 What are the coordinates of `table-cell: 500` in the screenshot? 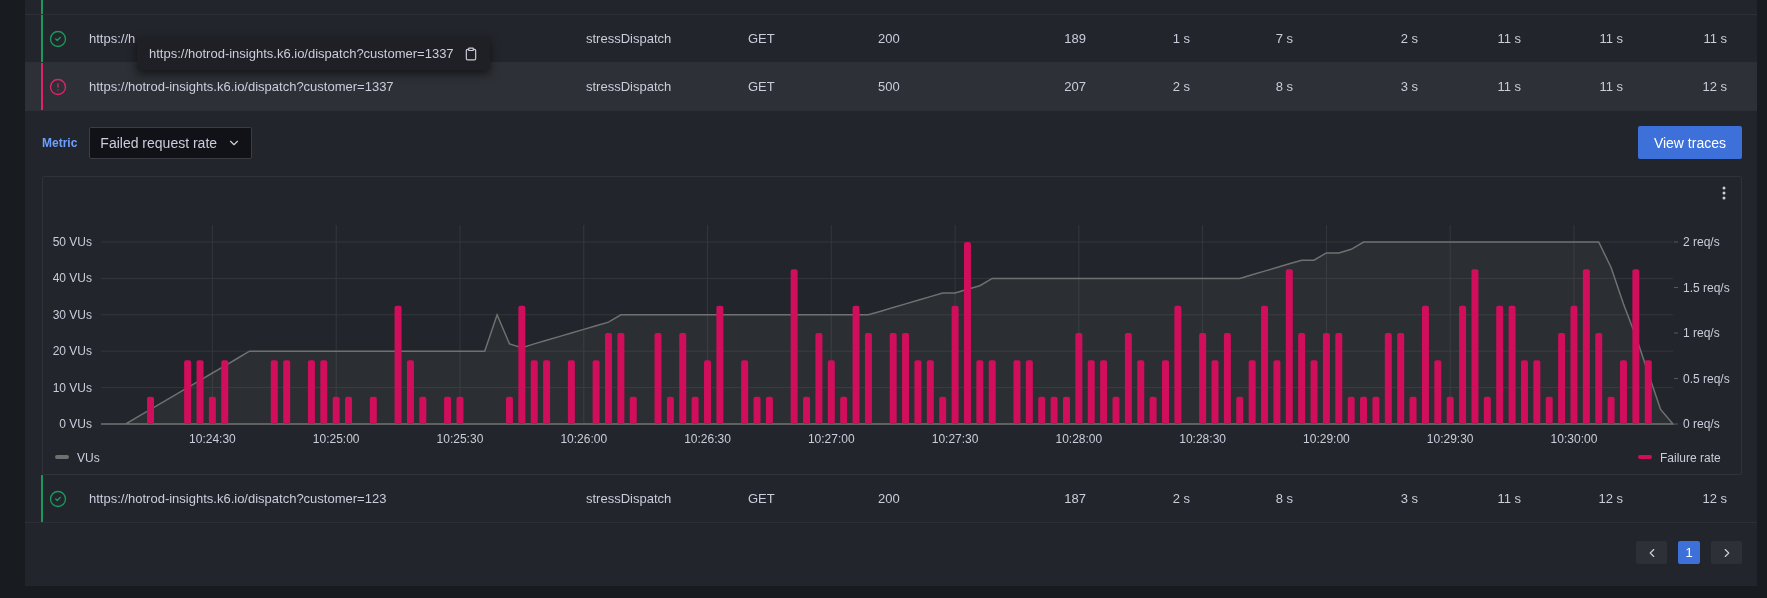 It's located at (889, 86).